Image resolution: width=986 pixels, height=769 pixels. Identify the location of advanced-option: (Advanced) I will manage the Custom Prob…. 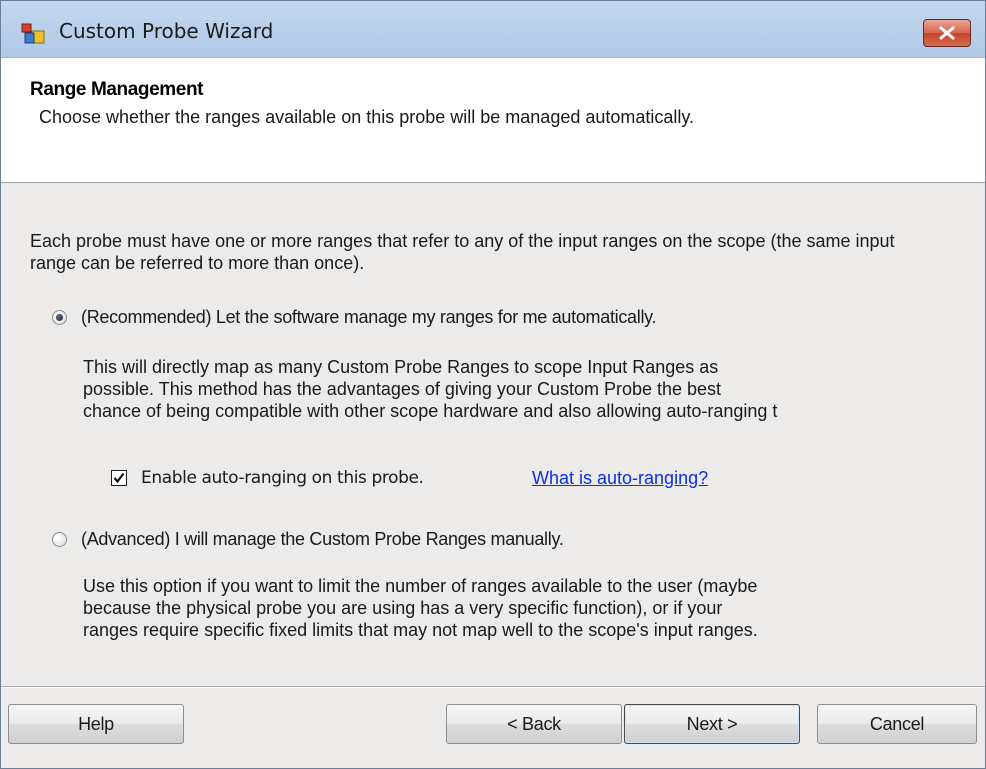
(308, 539).